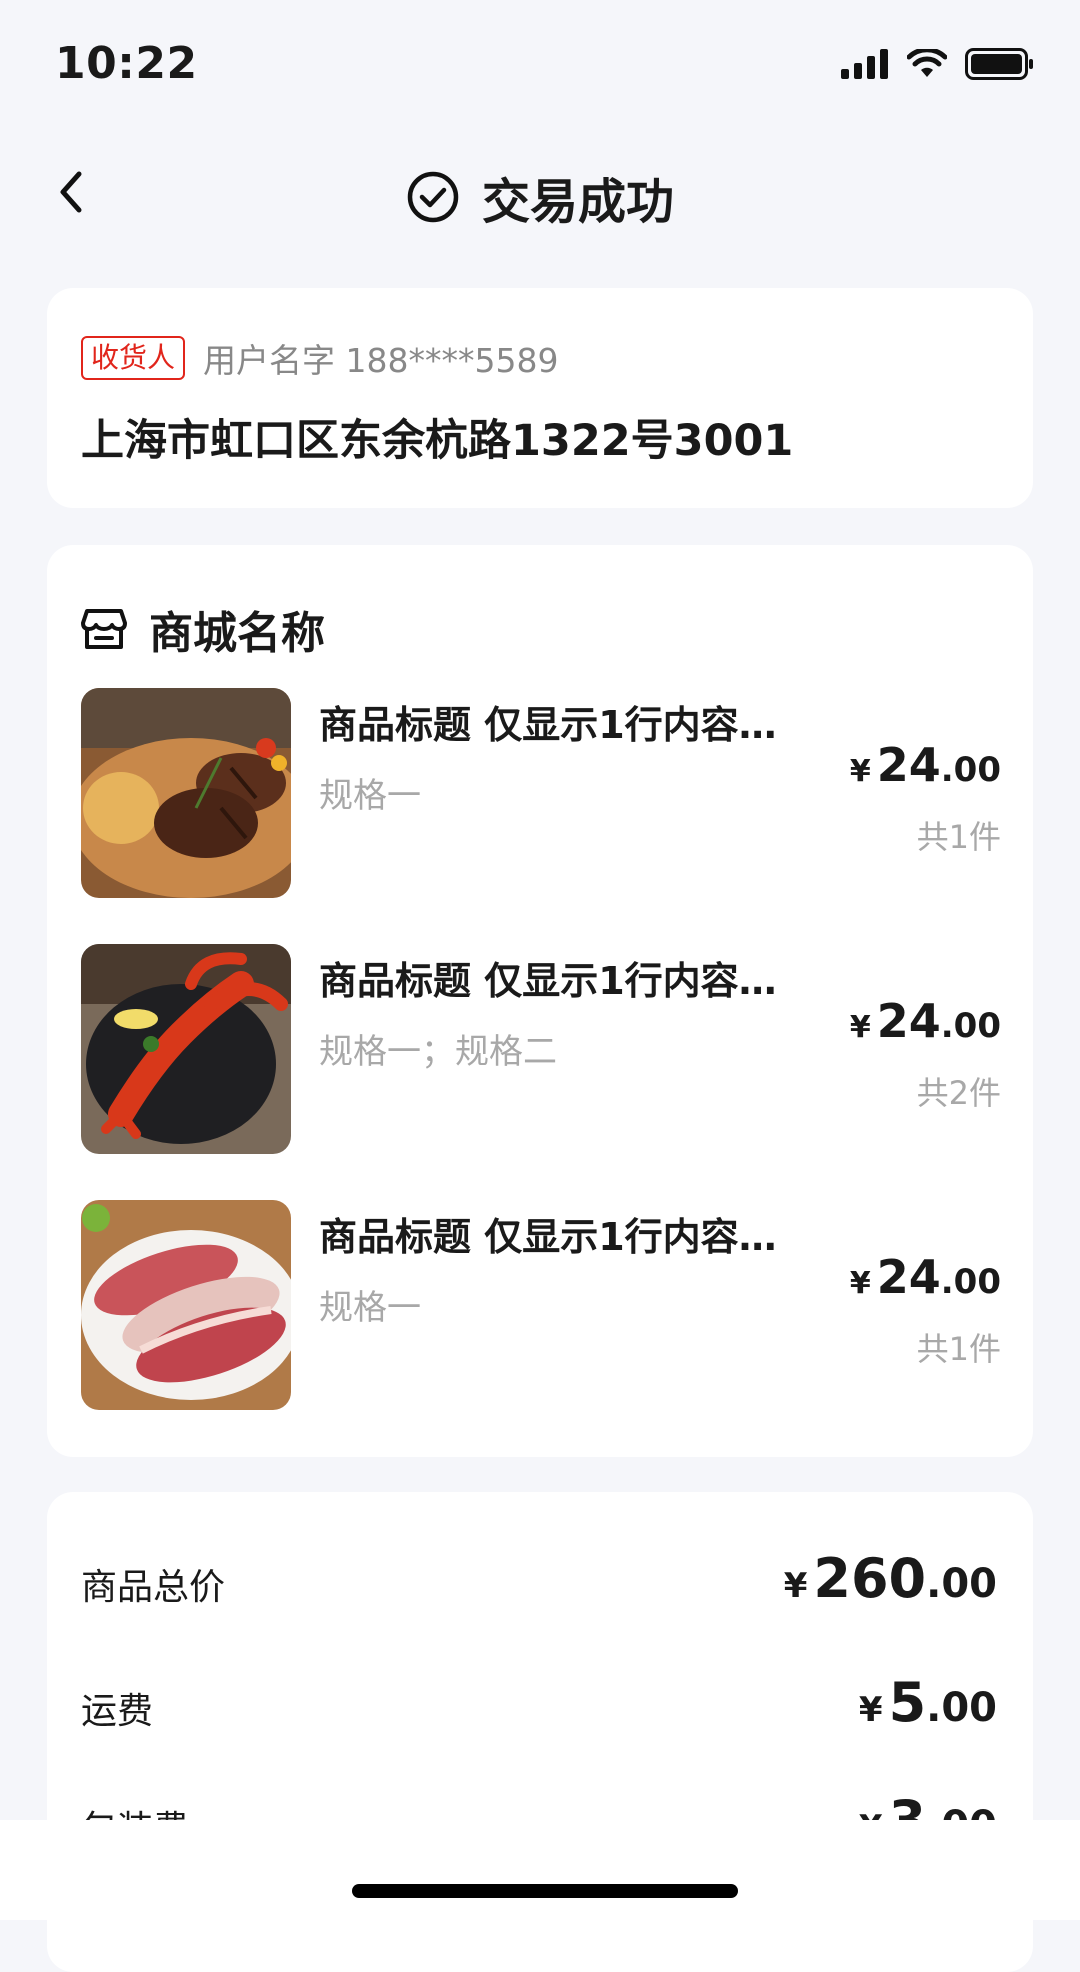 The width and height of the screenshot is (1080, 1972). What do you see at coordinates (133, 358) in the screenshot?
I see `receiver-tag: 收货人` at bounding box center [133, 358].